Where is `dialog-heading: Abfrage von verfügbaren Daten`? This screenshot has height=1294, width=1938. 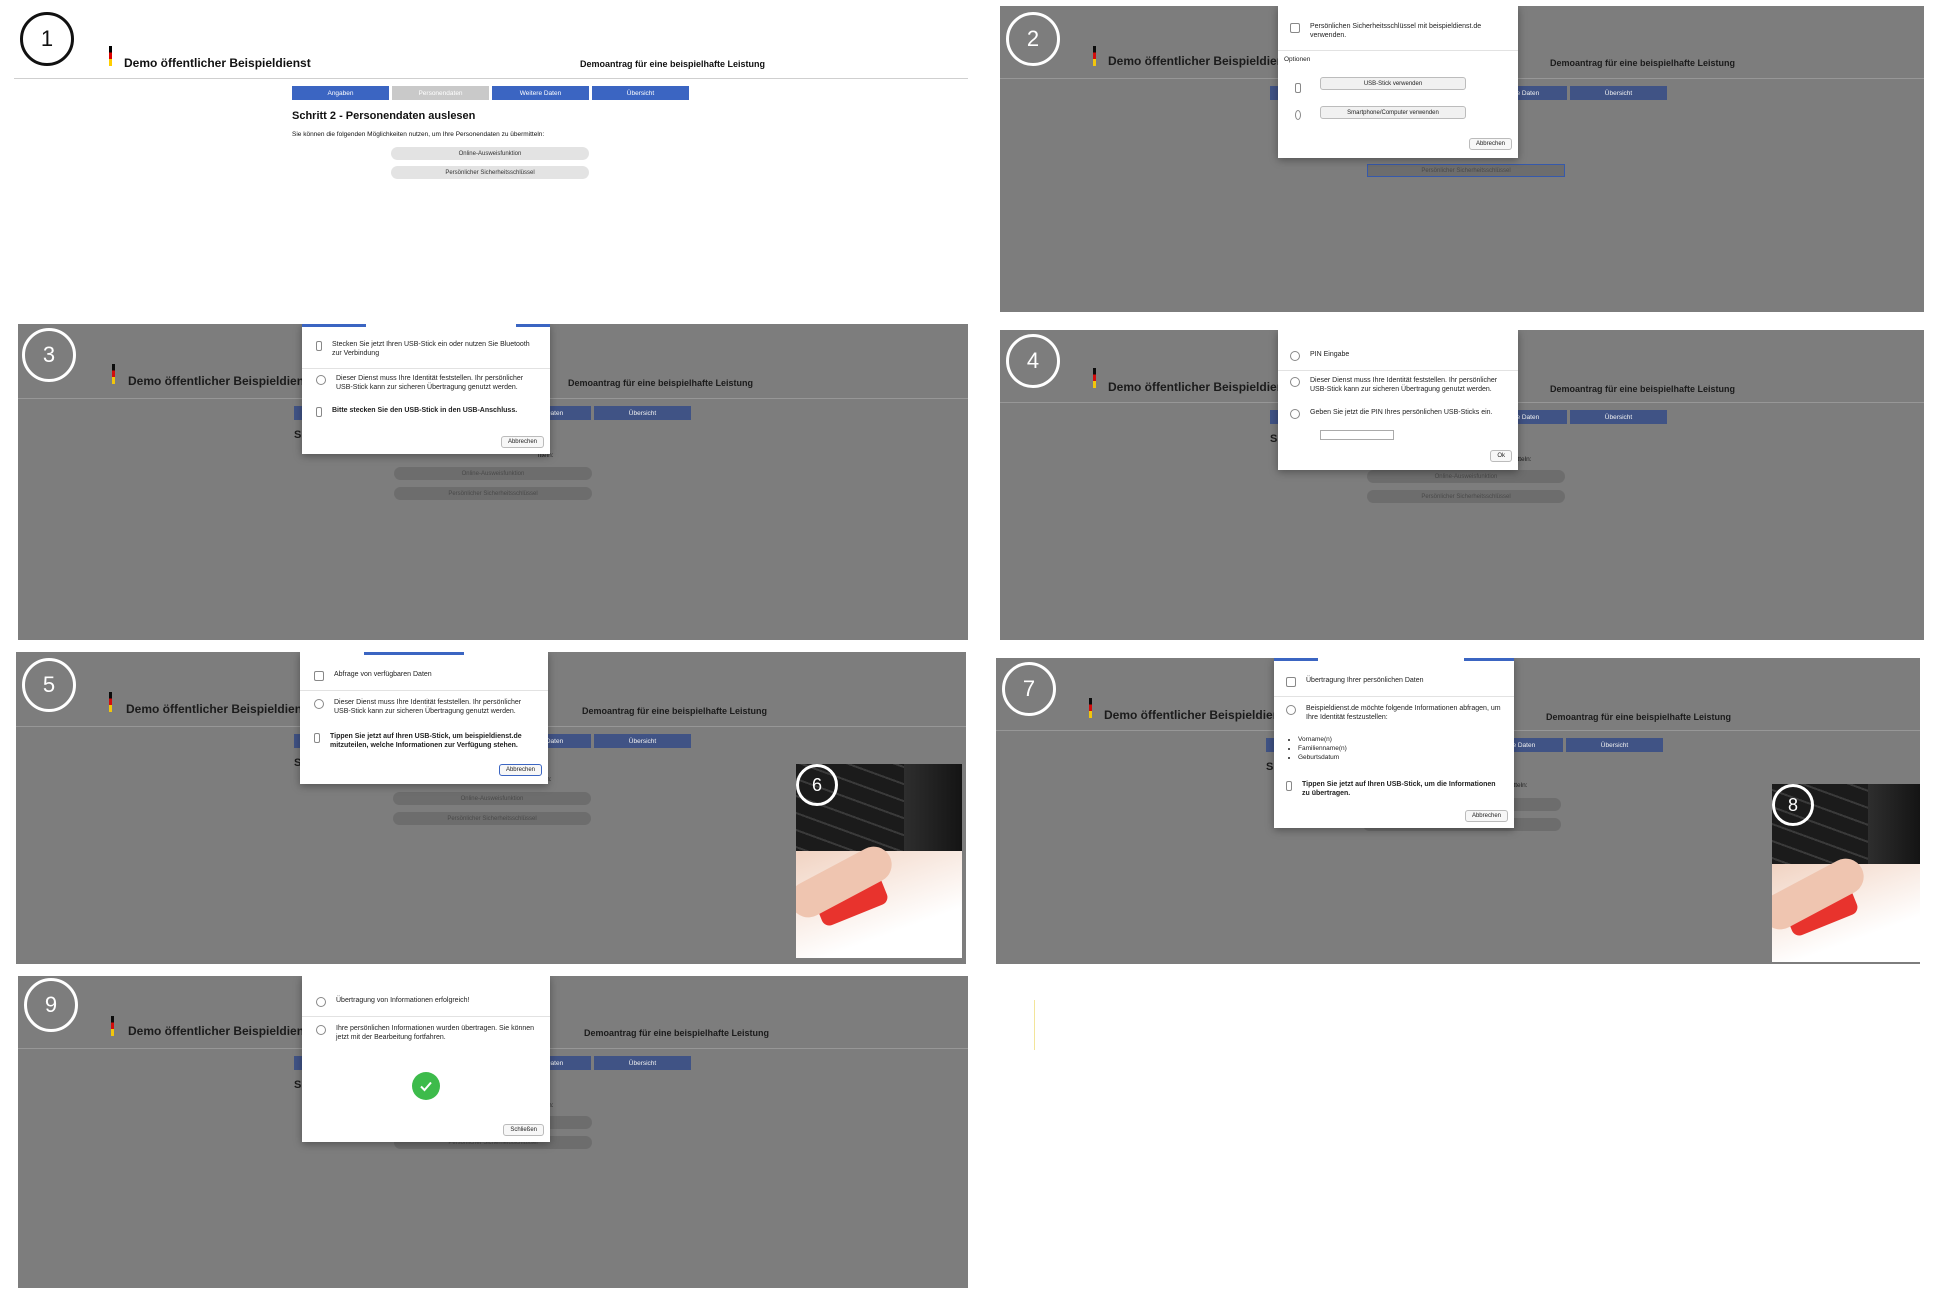 dialog-heading: Abfrage von verfügbaren Daten is located at coordinates (383, 674).